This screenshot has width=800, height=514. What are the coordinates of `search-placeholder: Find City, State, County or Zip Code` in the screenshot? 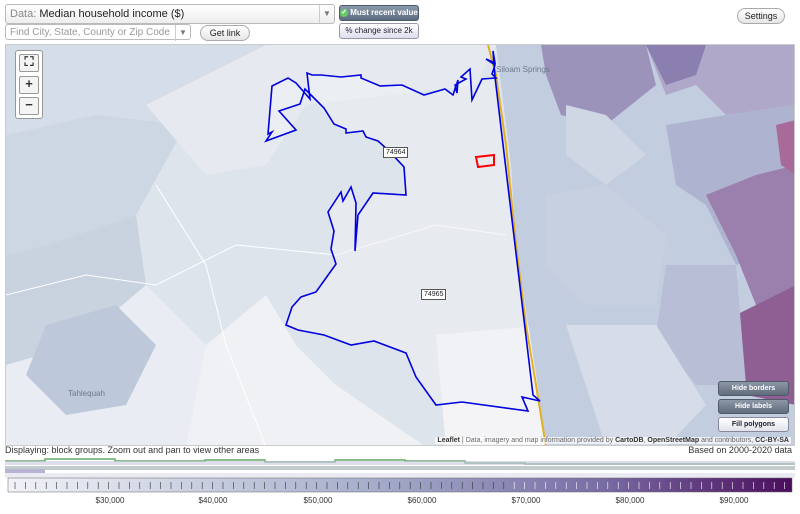 It's located at (90, 32).